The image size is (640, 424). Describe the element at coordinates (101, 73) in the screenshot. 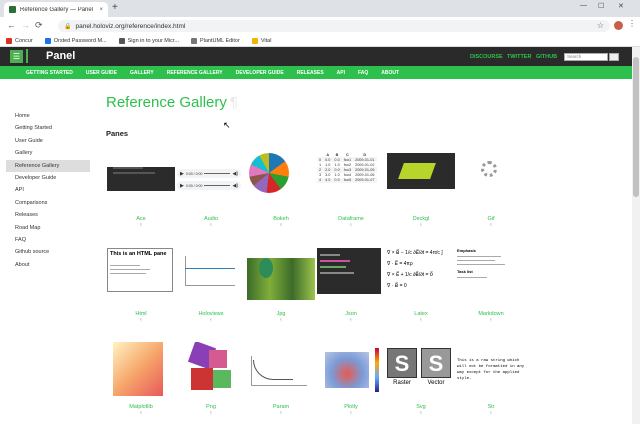

I see `nav-item: USER GUIDE` at that location.